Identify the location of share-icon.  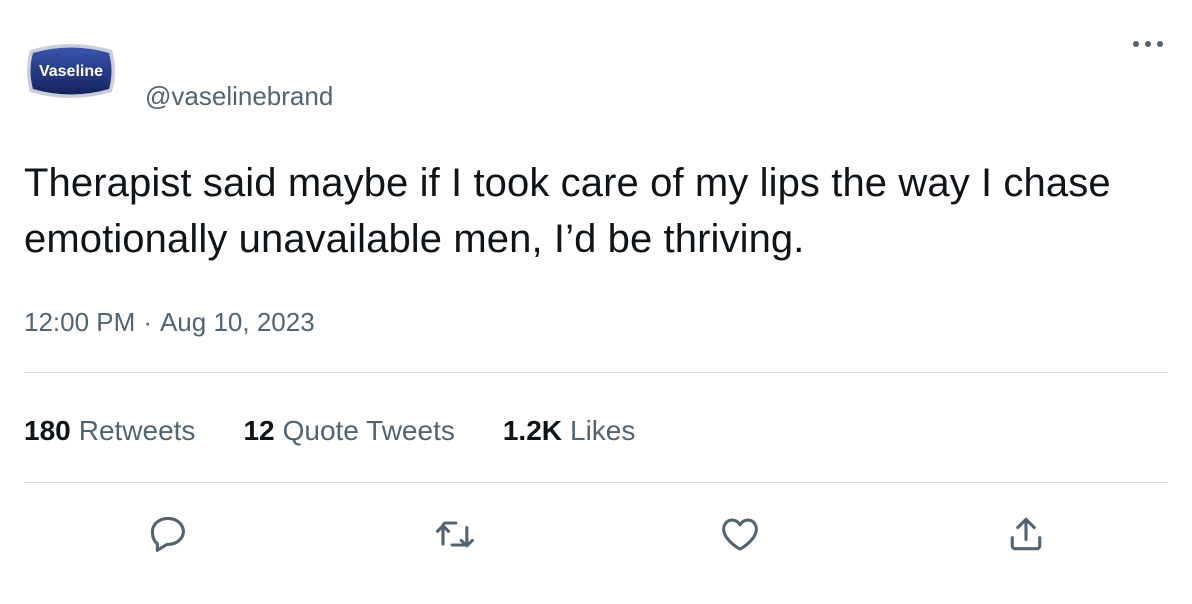
(1026, 534).